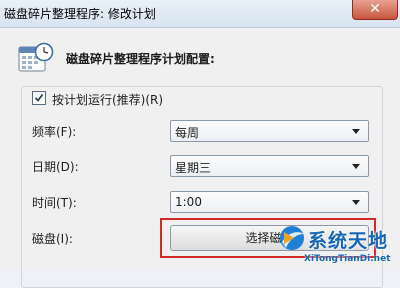 The image size is (400, 288). Describe the element at coordinates (292, 239) in the screenshot. I see `watermark-logo-icon` at that location.